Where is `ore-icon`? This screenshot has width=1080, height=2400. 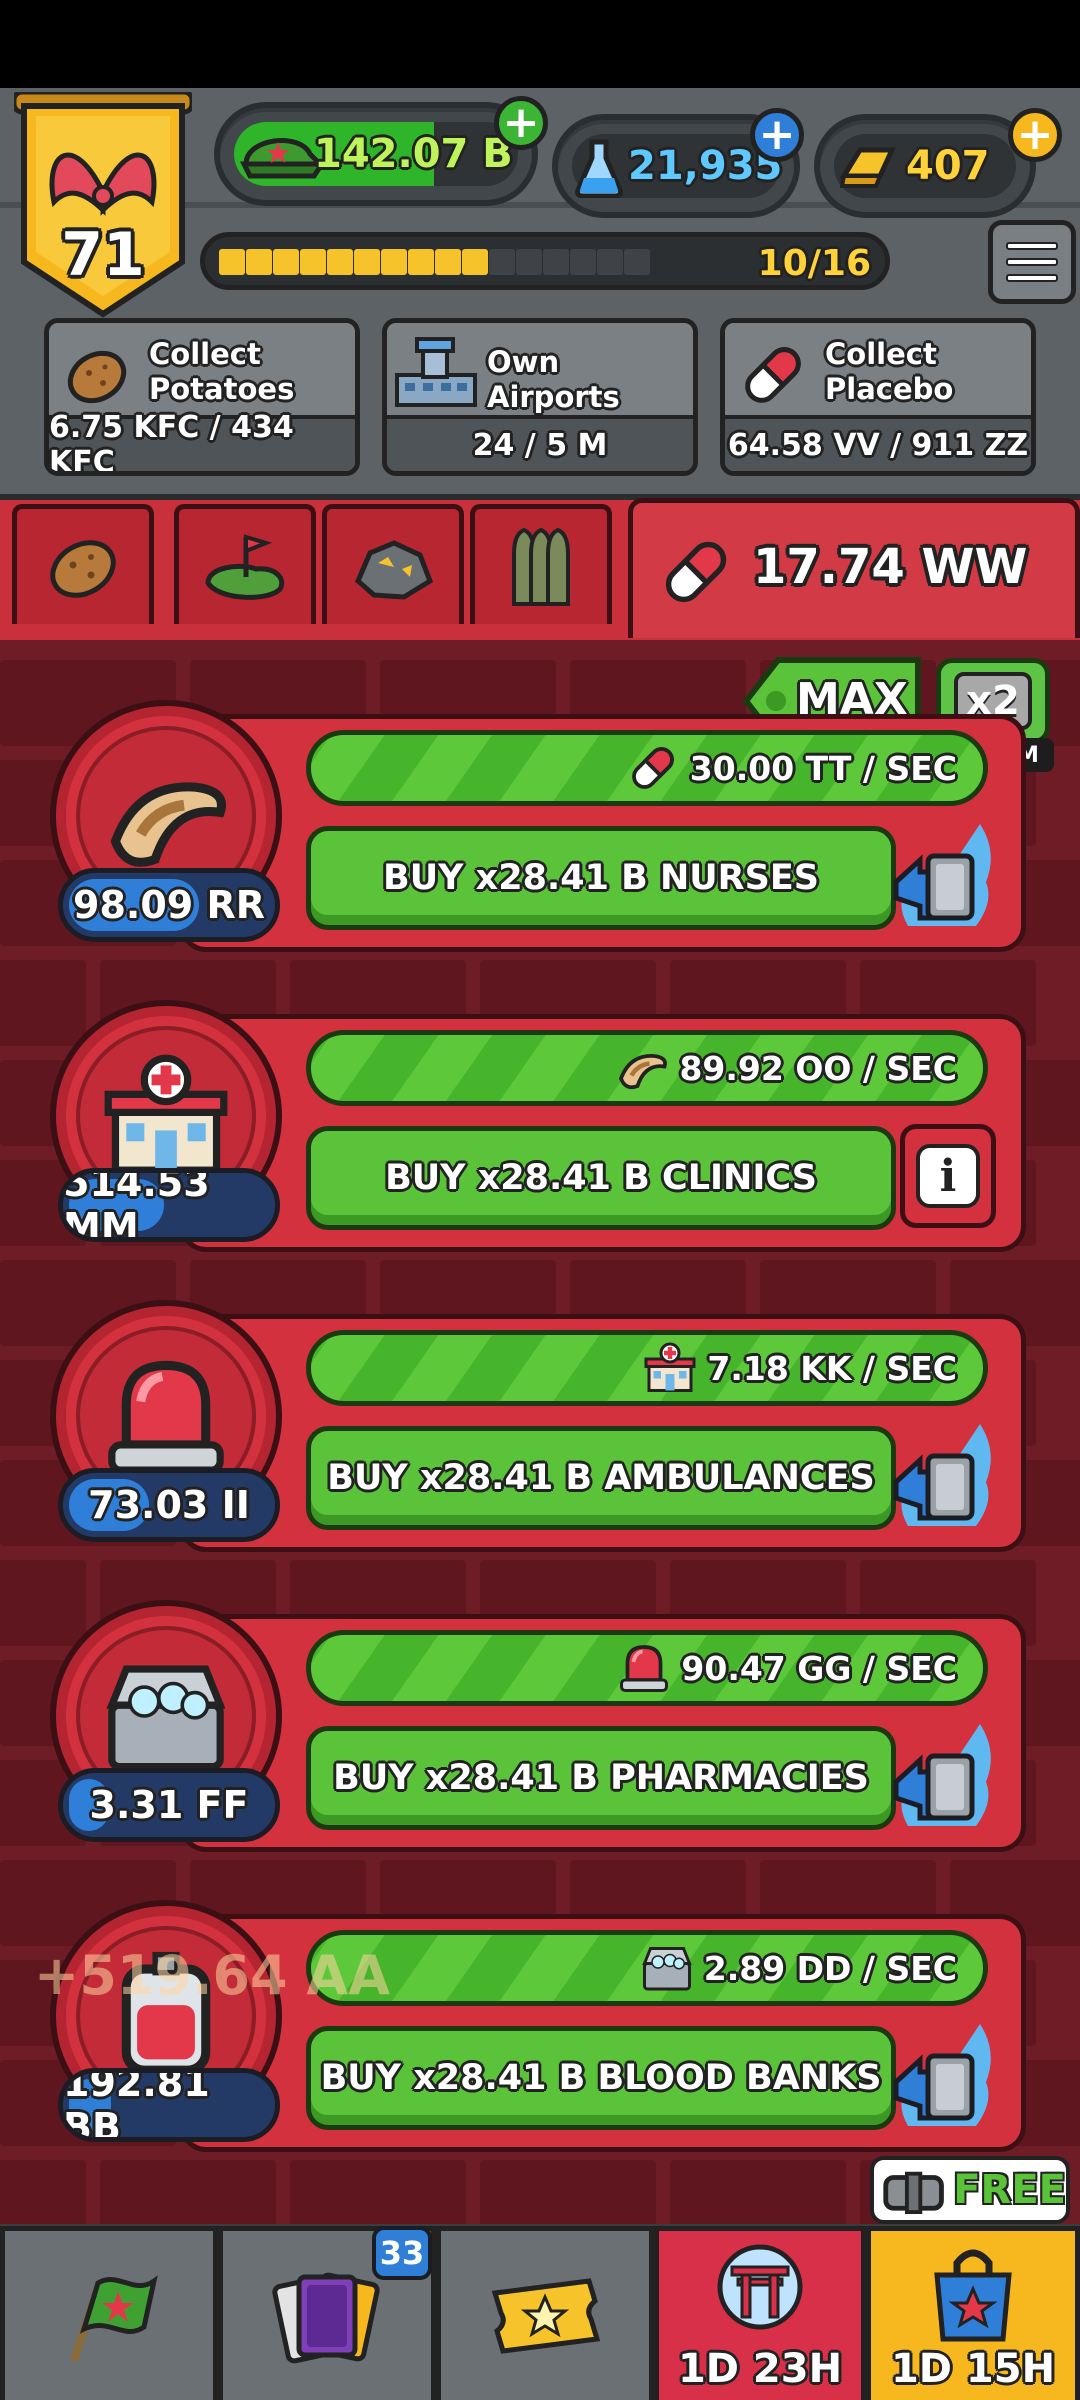 ore-icon is located at coordinates (394, 569).